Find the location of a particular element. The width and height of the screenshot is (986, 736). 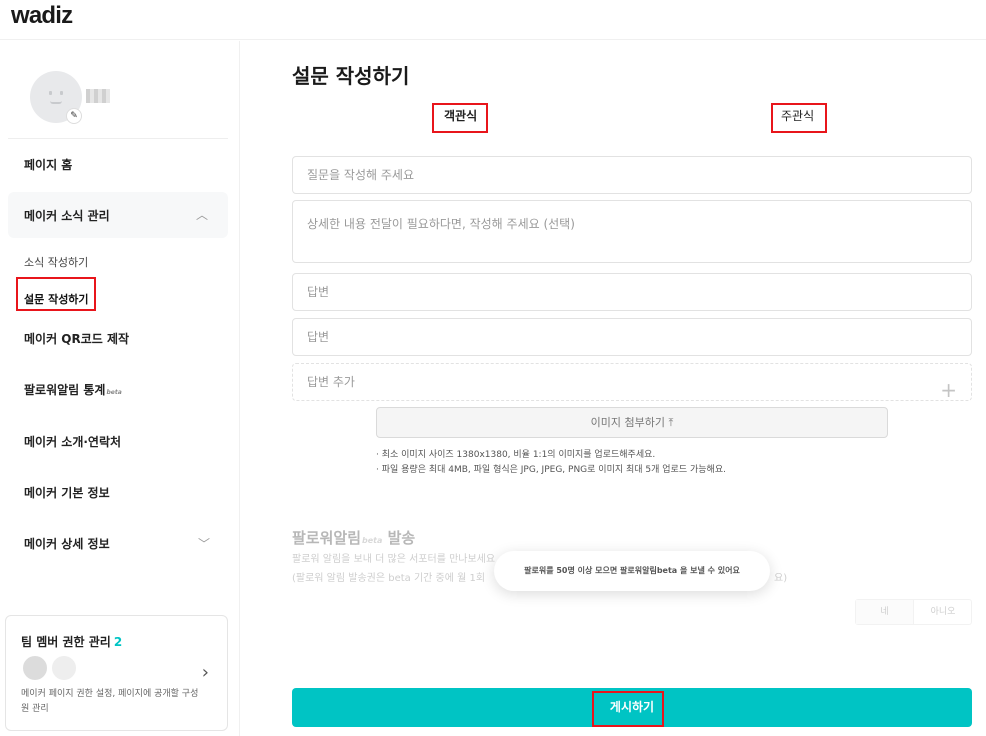

option-yes: 네 is located at coordinates (885, 612).